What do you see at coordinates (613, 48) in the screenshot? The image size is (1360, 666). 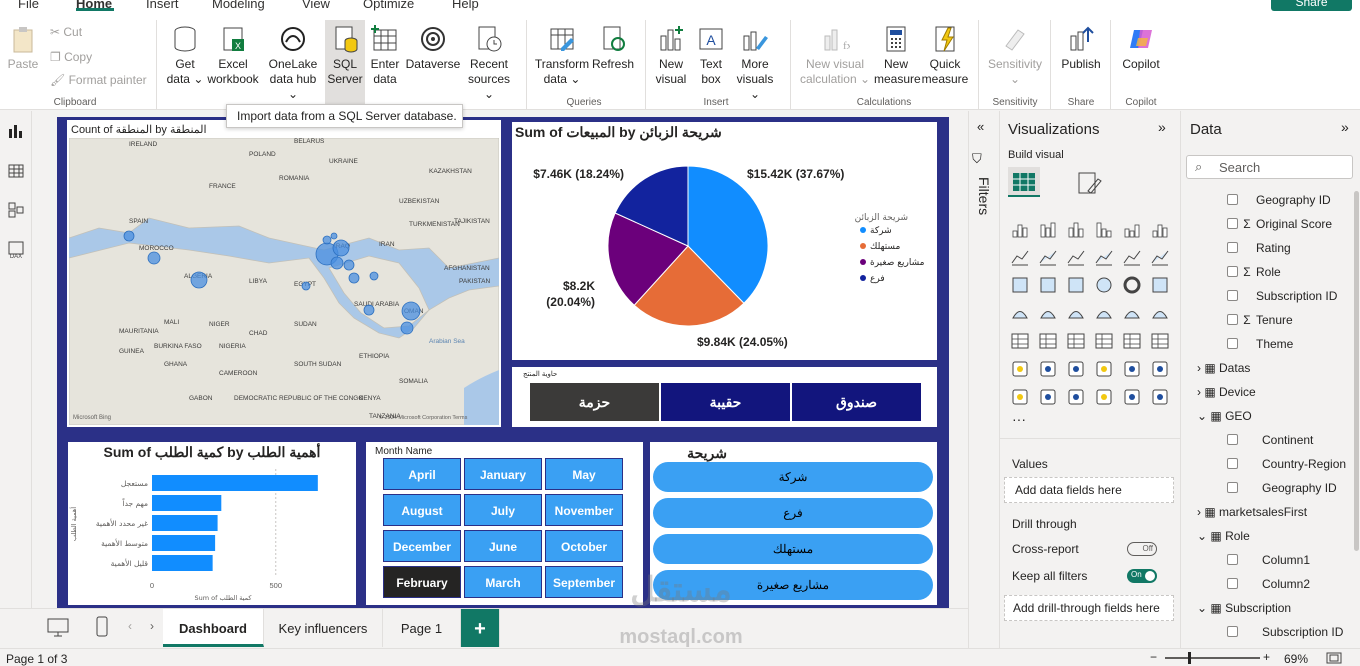 I see `refresh-button: Refresh` at bounding box center [613, 48].